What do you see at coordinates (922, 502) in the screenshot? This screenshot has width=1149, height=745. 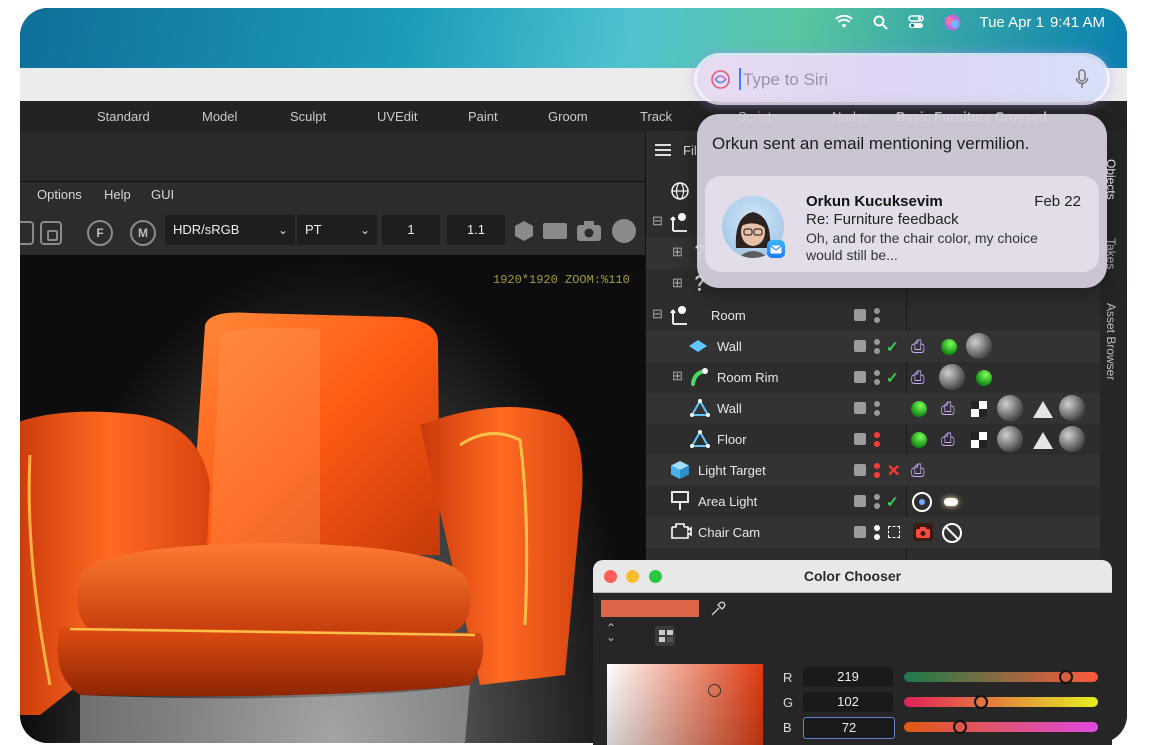 I see `target-tag-icon` at bounding box center [922, 502].